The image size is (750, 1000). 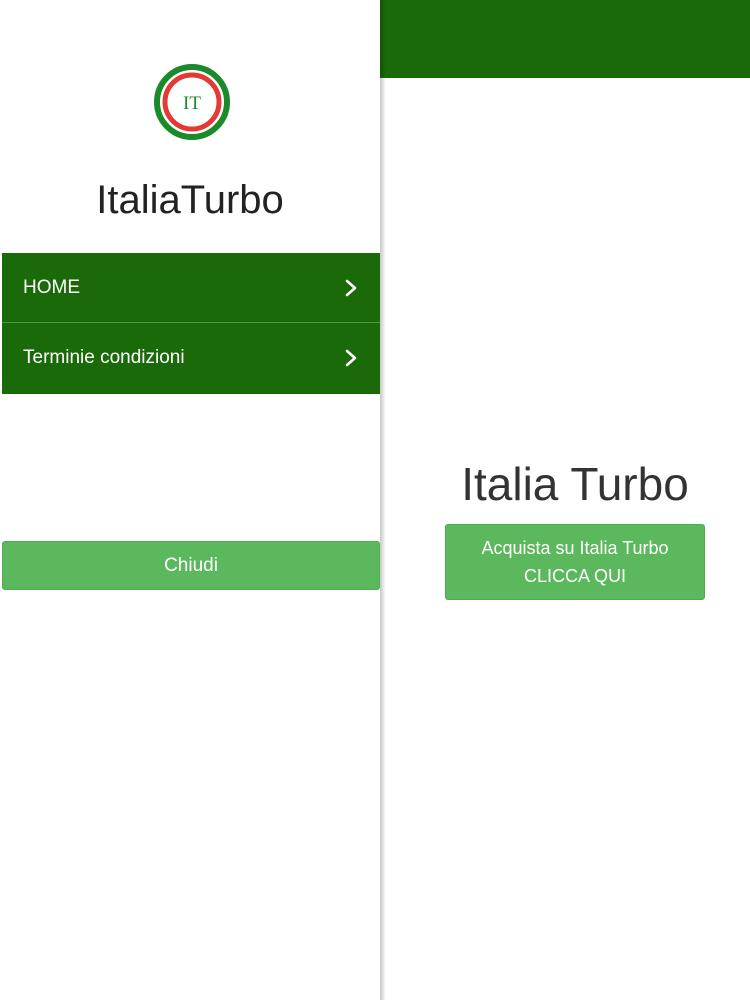 I want to click on italia-turbo-logo: IT, so click(x=192, y=102).